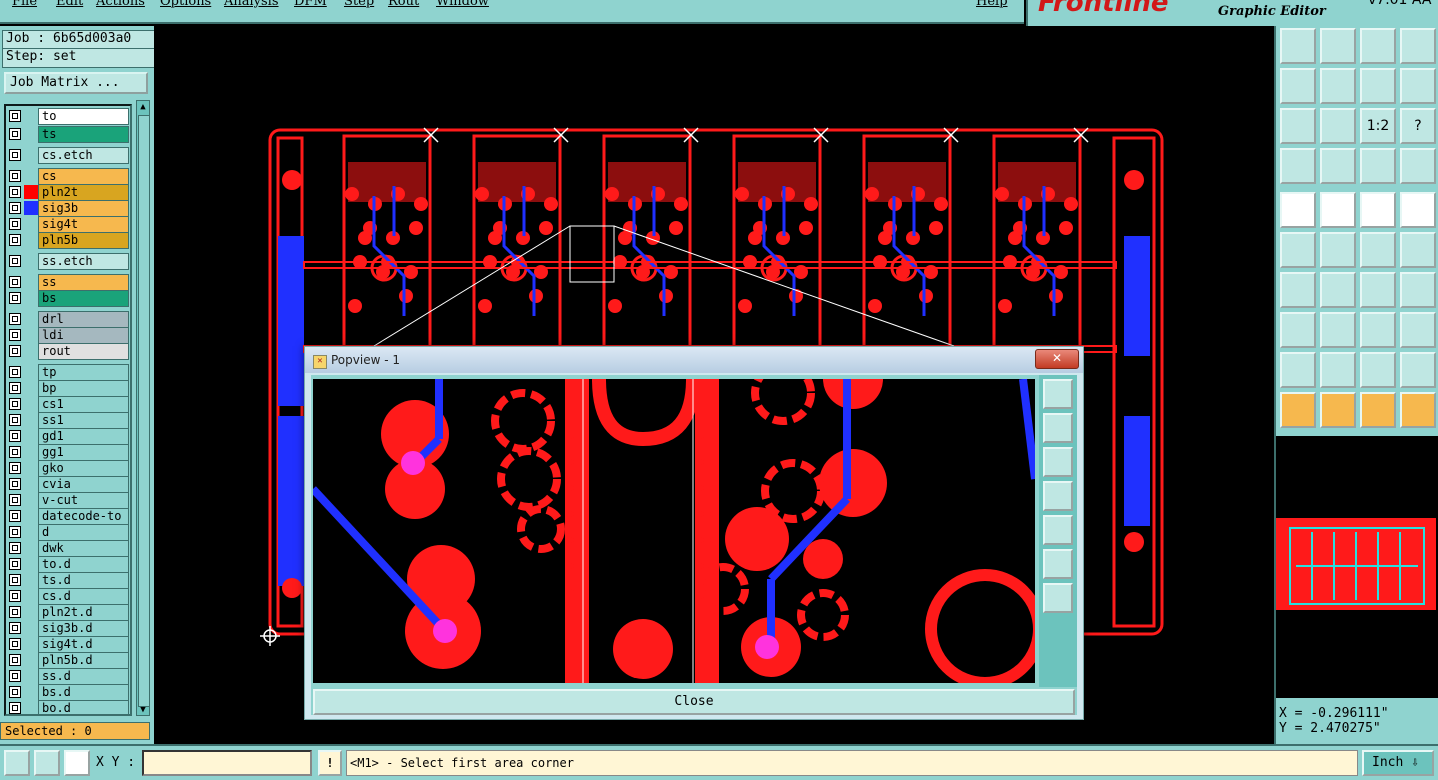  What do you see at coordinates (83, 452) in the screenshot?
I see `layer-name: gg1` at bounding box center [83, 452].